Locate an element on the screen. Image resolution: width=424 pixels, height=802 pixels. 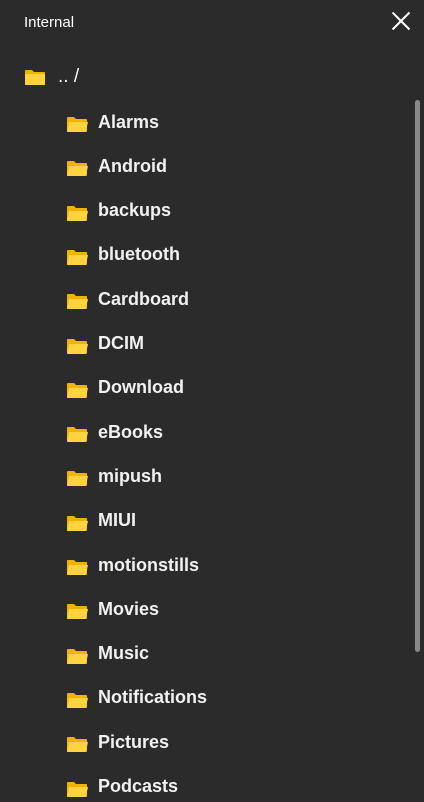
header-title: Internal is located at coordinates (49, 22).